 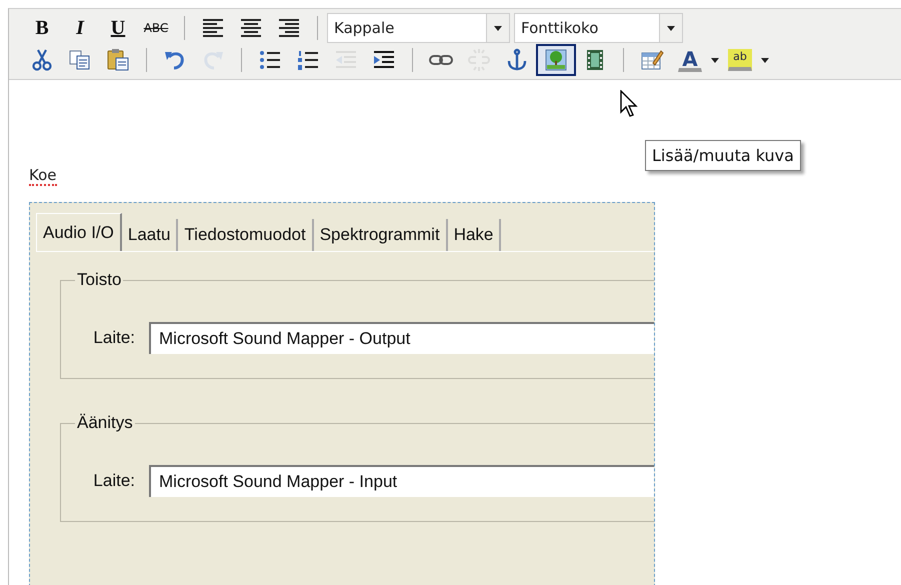 I want to click on tab: Tiedostomuodot, so click(x=246, y=235).